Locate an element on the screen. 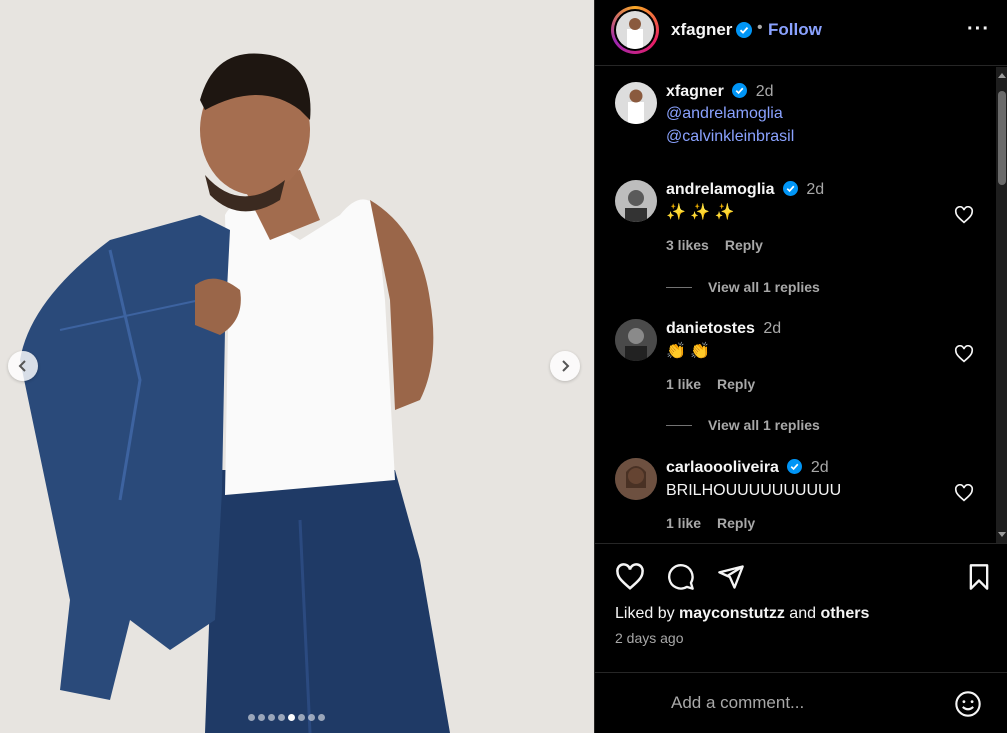 The height and width of the screenshot is (733, 1007). scroll-thumb is located at coordinates (1002, 138).